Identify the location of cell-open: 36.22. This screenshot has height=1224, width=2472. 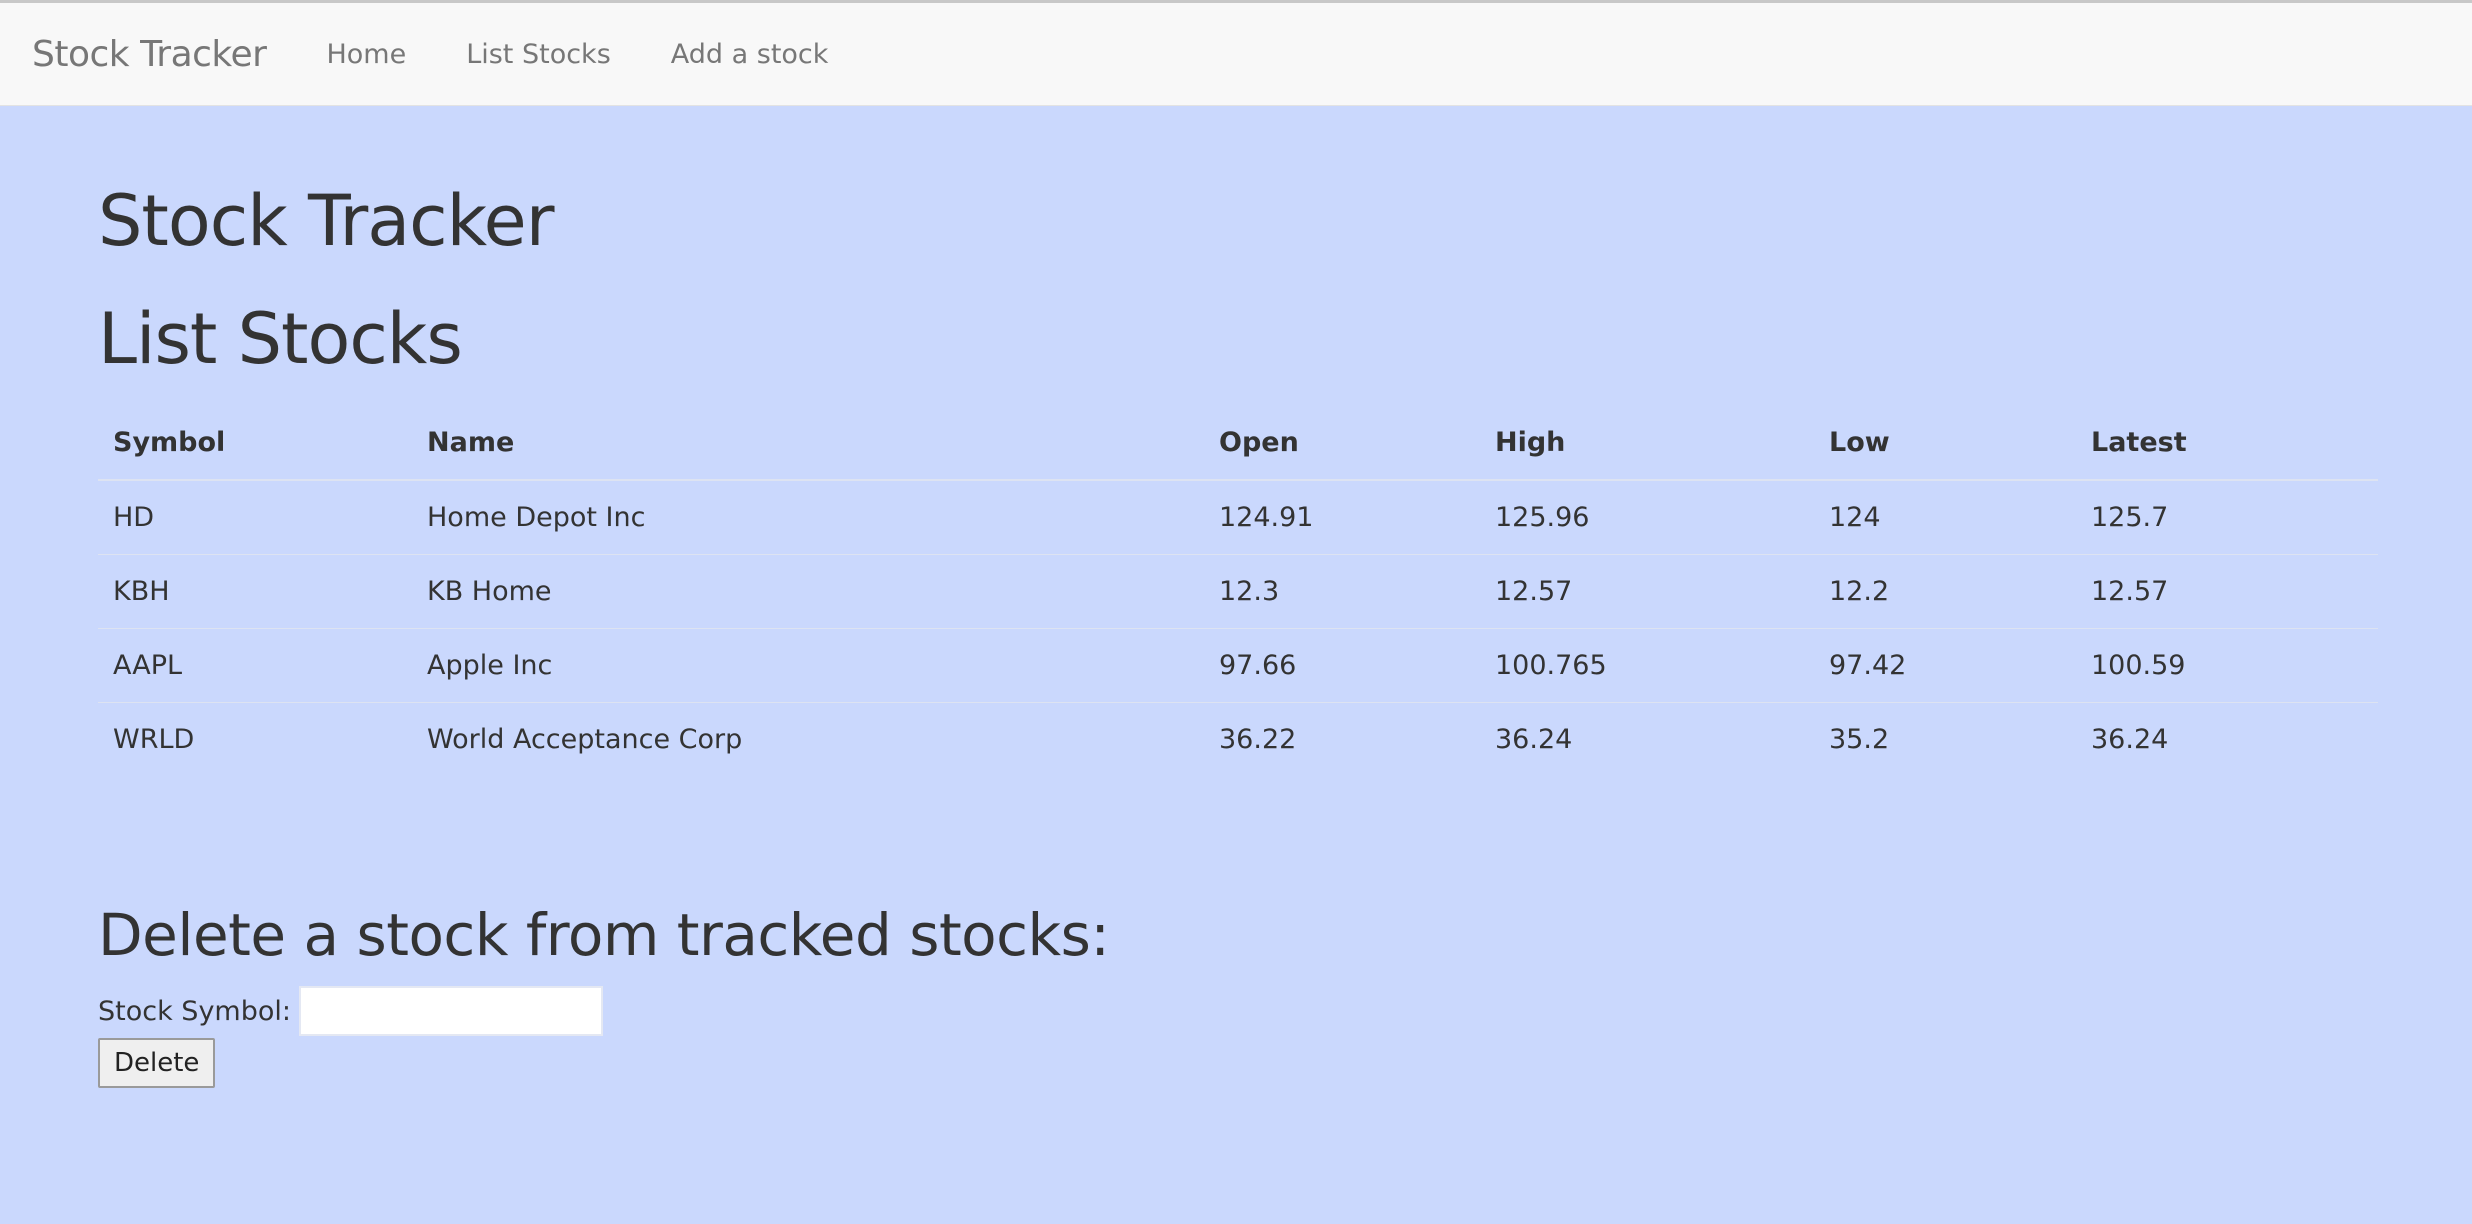
(1342, 738).